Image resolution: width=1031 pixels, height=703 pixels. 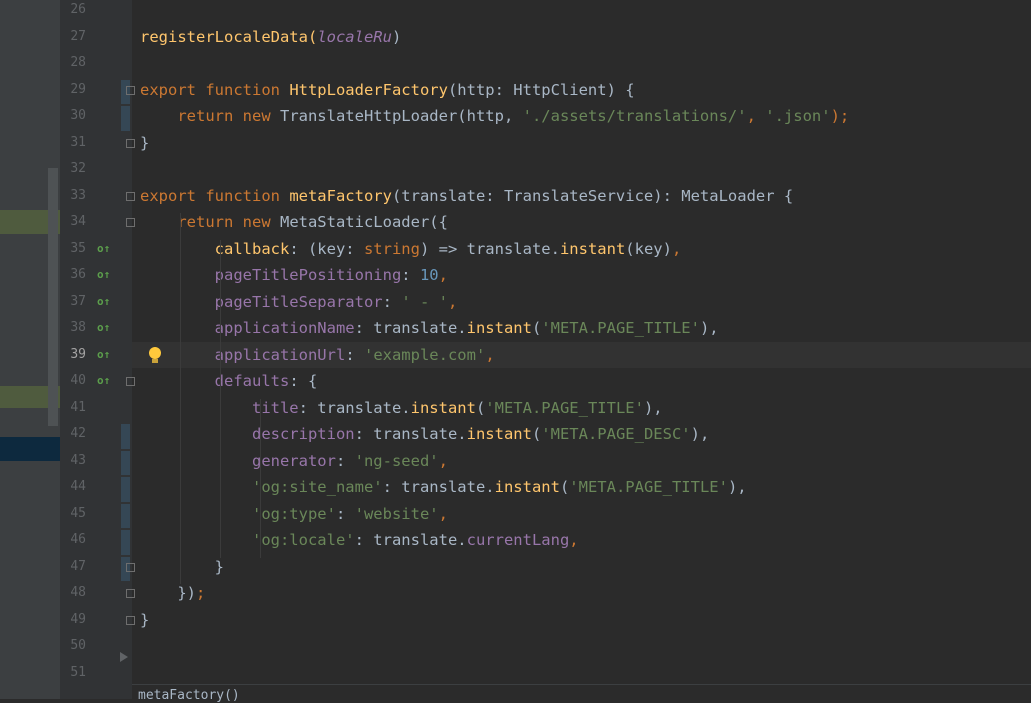 What do you see at coordinates (73, 540) in the screenshot?
I see `line-number: 46` at bounding box center [73, 540].